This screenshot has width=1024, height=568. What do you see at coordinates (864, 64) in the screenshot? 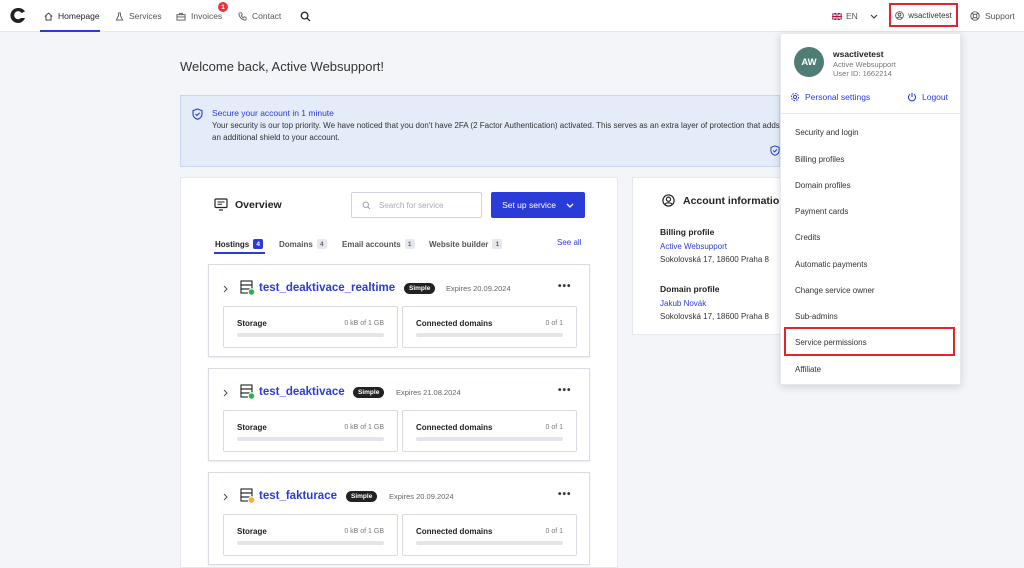
I see `dropdown-org: Active Websupport` at bounding box center [864, 64].